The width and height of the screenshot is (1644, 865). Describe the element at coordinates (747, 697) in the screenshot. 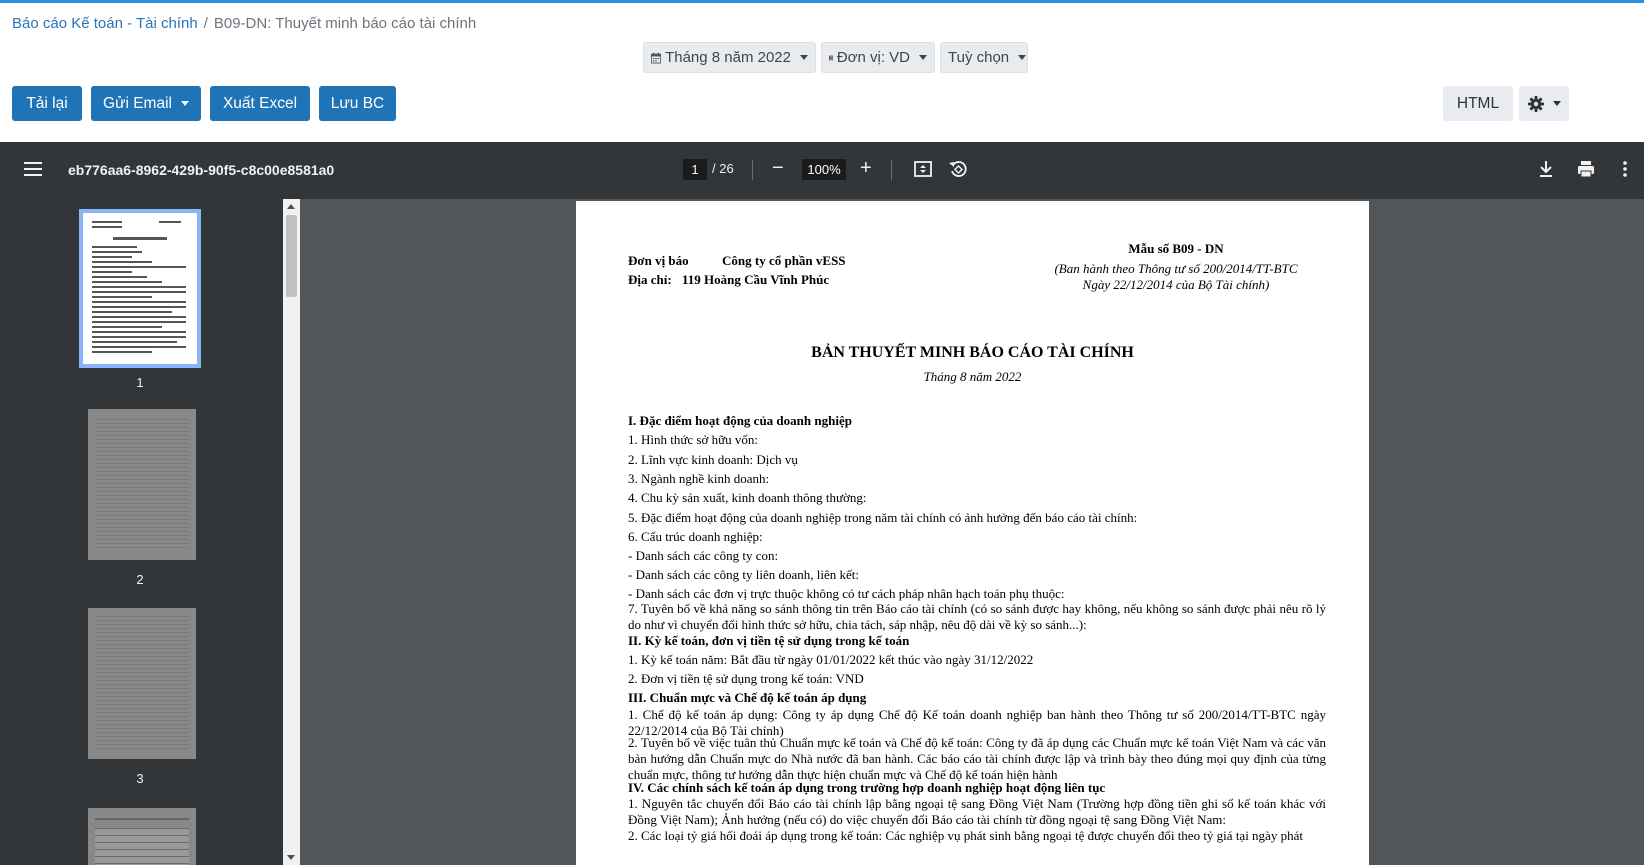

I see `section-heading: III. Chuẩn mực và Chế độ kế toán áp dụng` at that location.